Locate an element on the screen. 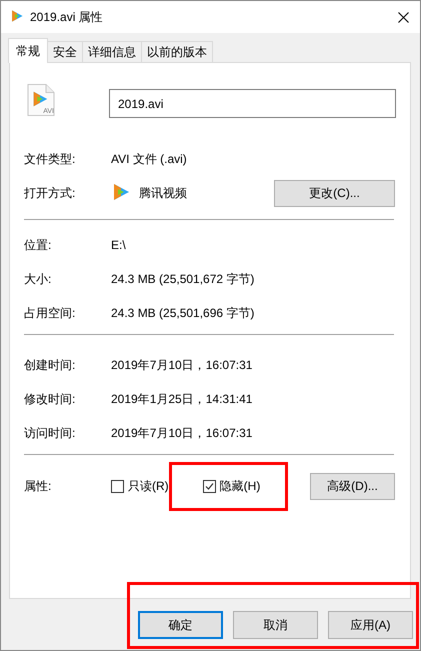  field-label: 占用空间: is located at coordinates (50, 313).